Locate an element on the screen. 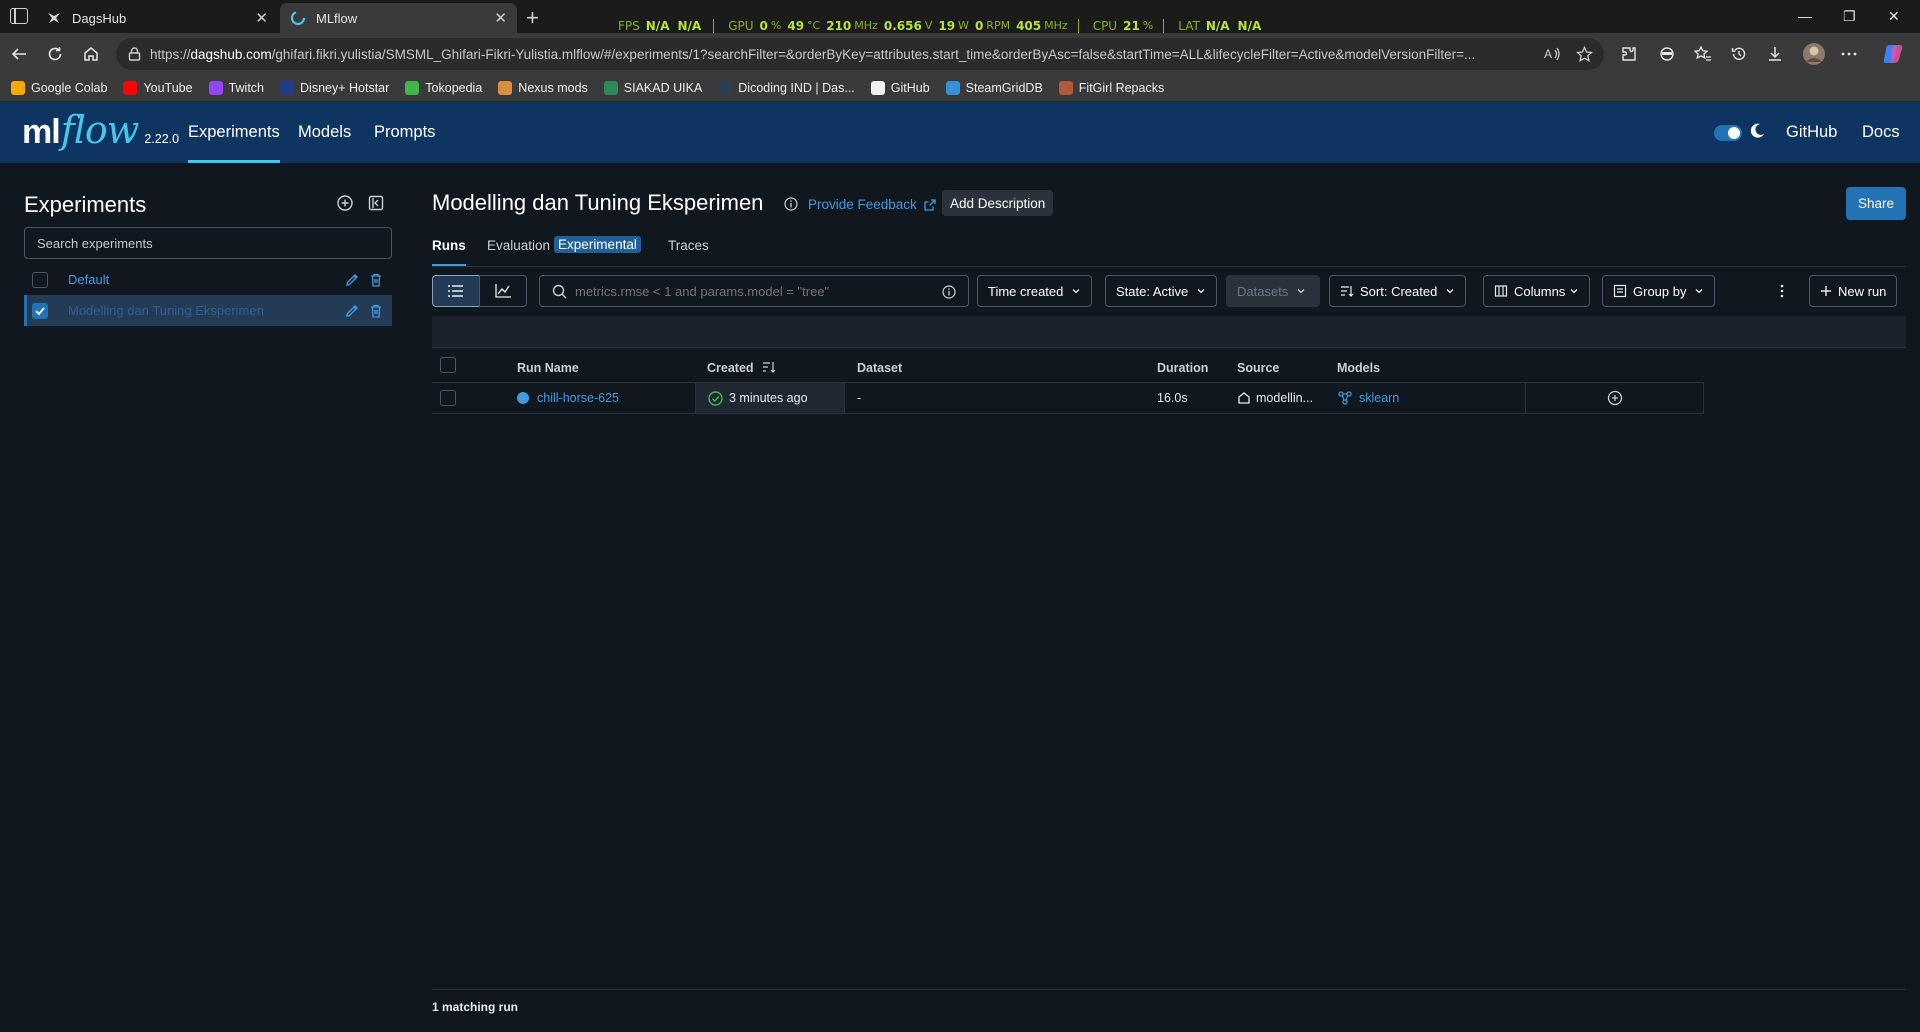  minimize-icon: — is located at coordinates (1805, 16).